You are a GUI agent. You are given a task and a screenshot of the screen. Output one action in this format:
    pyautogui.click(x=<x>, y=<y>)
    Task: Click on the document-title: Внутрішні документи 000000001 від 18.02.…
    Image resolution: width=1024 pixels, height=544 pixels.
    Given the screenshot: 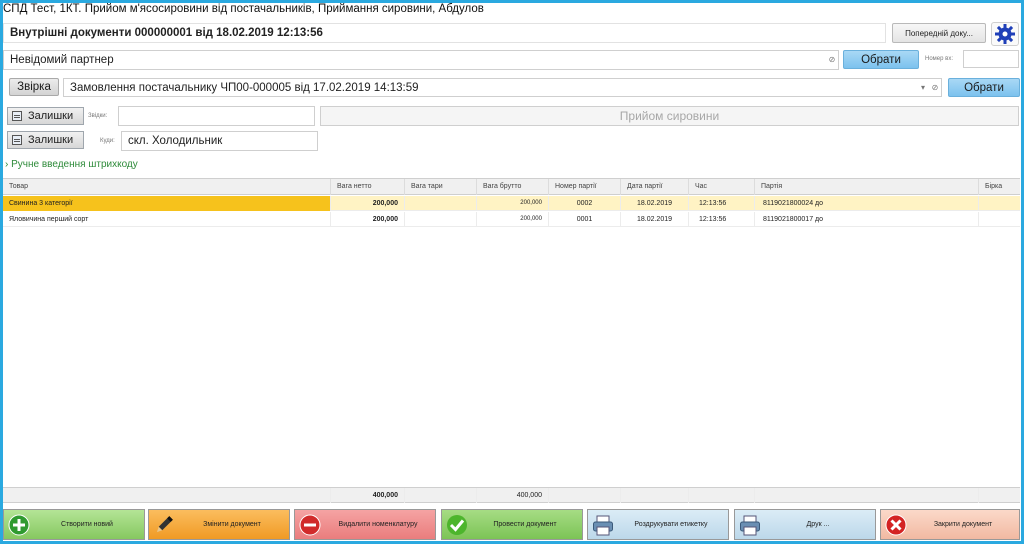 What is the action you would take?
    pyautogui.click(x=444, y=33)
    